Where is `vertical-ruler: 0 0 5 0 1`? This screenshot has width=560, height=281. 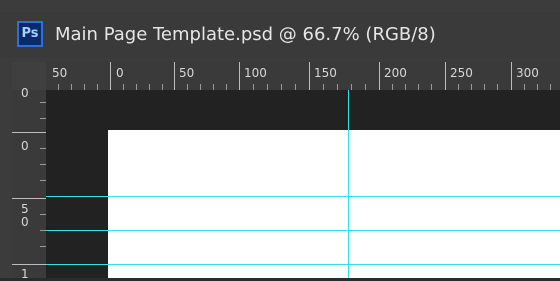
vertical-ruler: 0 0 5 0 1 is located at coordinates (29, 183).